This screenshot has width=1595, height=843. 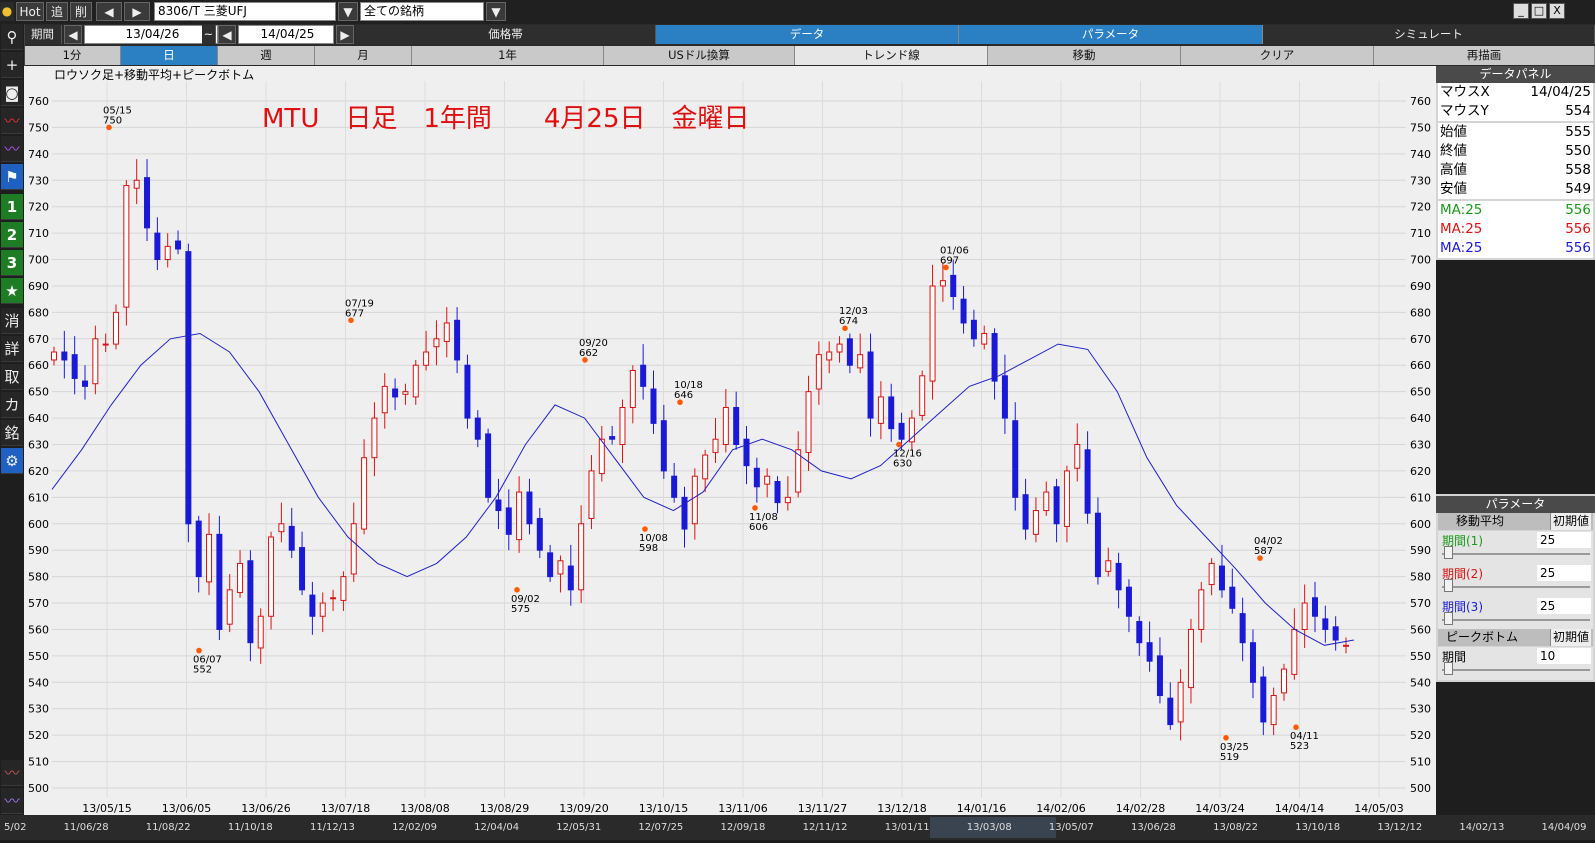 I want to click on y-tick-label-right: 740, so click(x=1420, y=154).